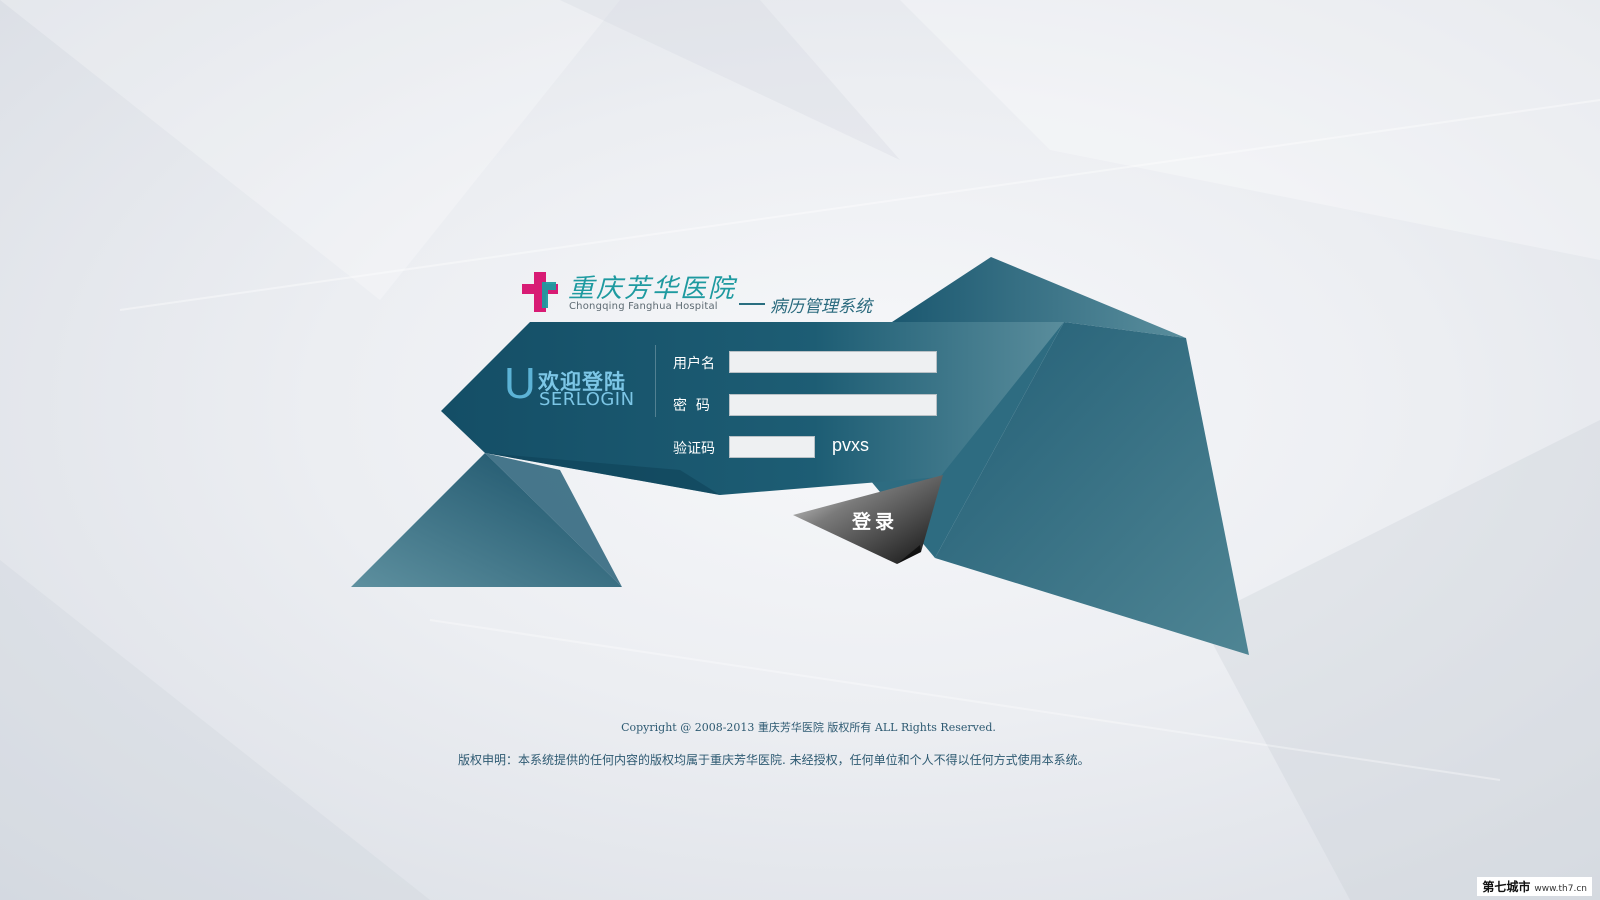 This screenshot has height=900, width=1600. What do you see at coordinates (772, 447) in the screenshot?
I see `captcha-input` at bounding box center [772, 447].